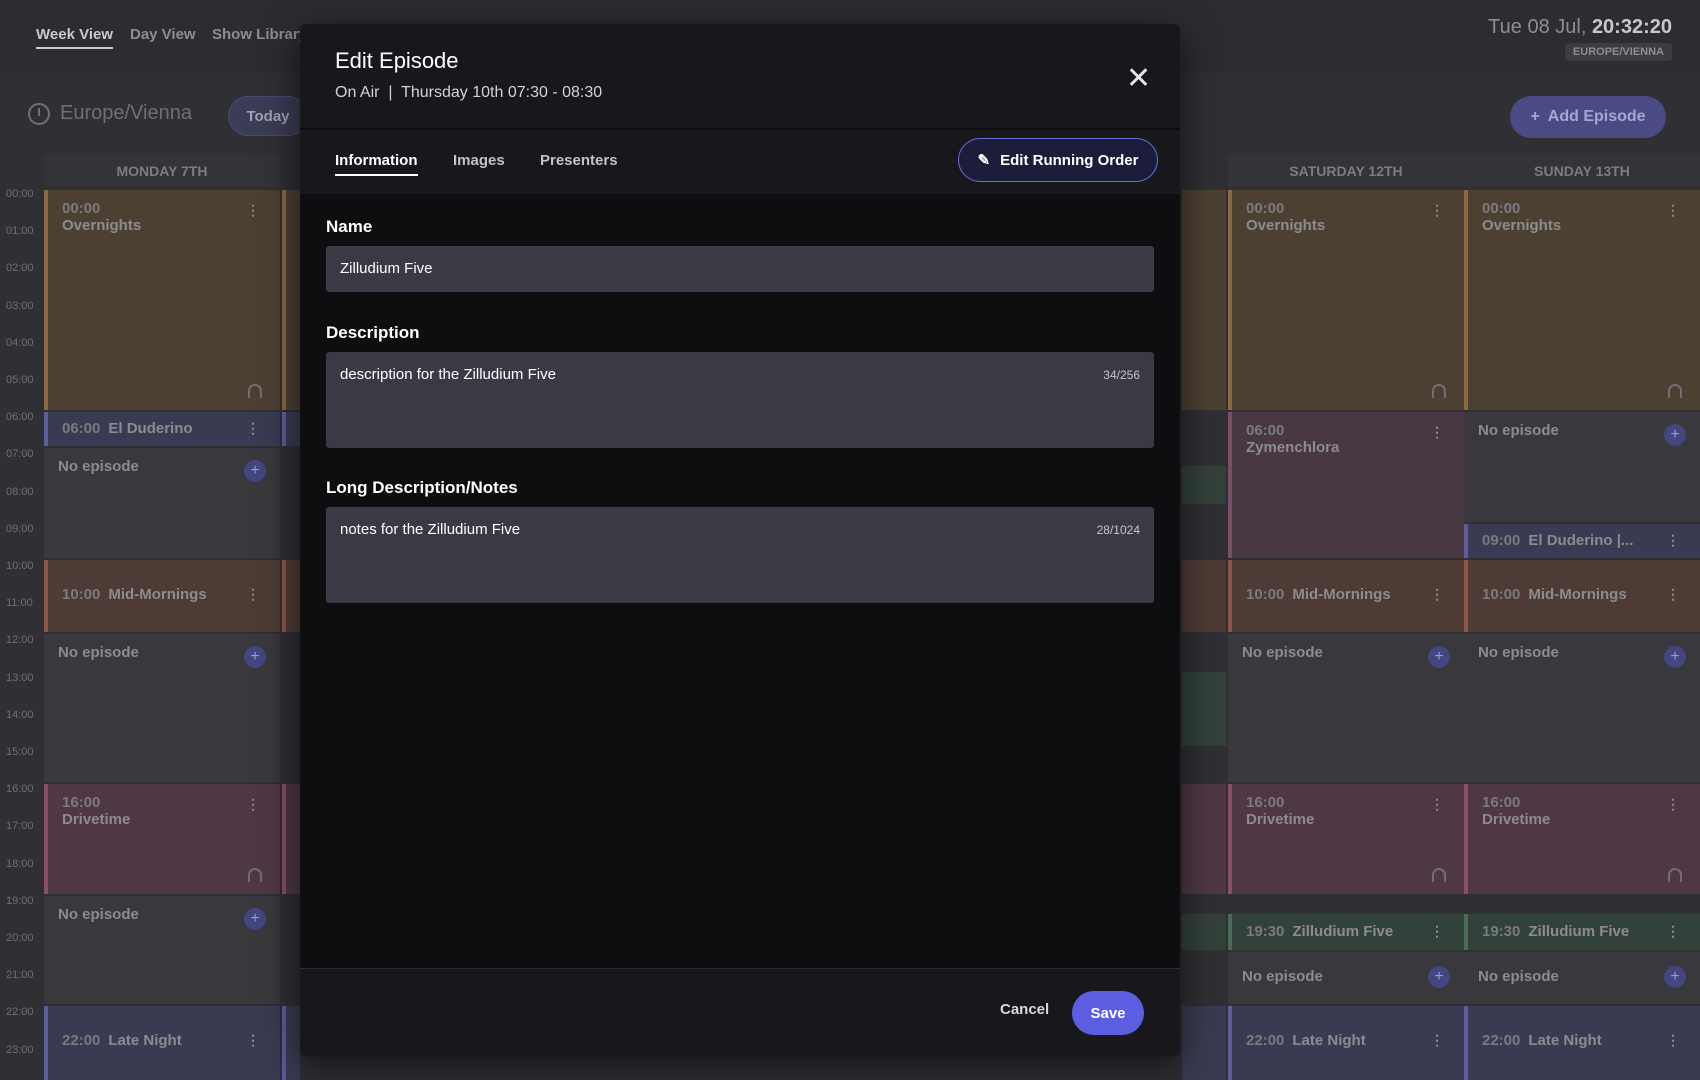 This screenshot has height=1080, width=1700. What do you see at coordinates (349, 226) in the screenshot?
I see `name-label: Name` at bounding box center [349, 226].